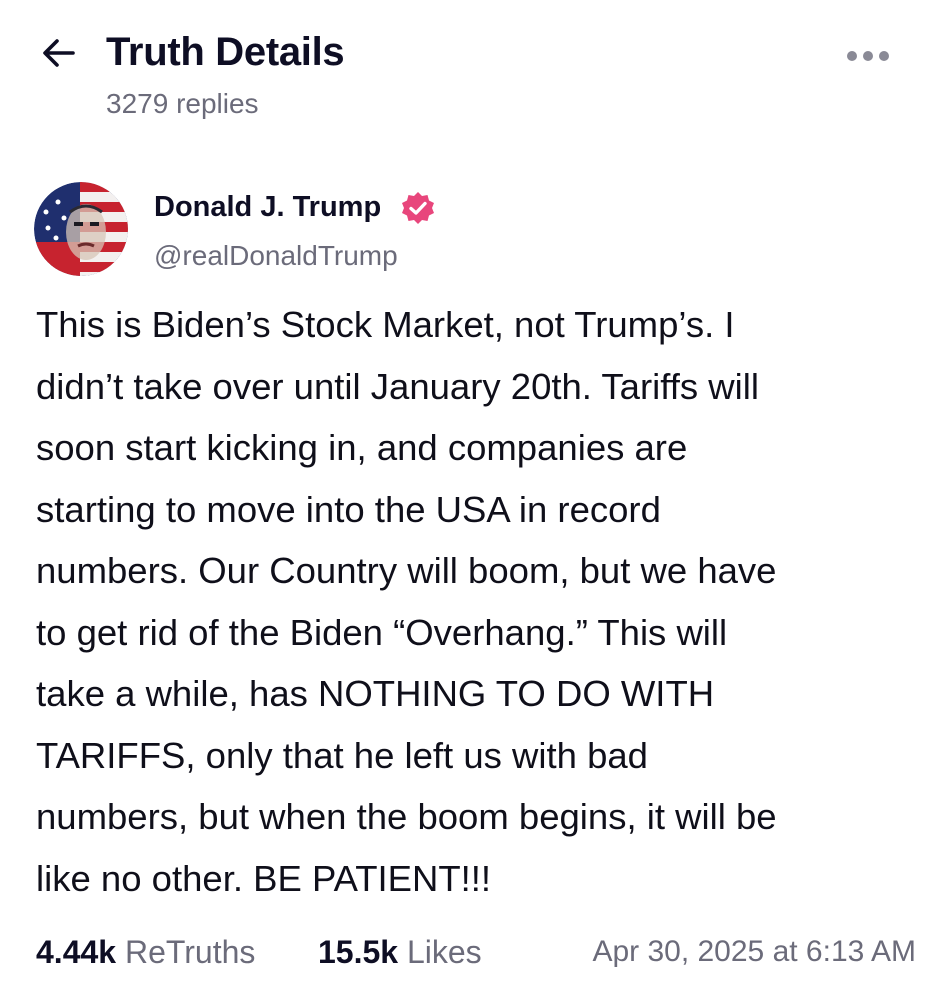 The height and width of the screenshot is (1000, 937). Describe the element at coordinates (267, 207) in the screenshot. I see `author-name: Donald J. Trump` at that location.